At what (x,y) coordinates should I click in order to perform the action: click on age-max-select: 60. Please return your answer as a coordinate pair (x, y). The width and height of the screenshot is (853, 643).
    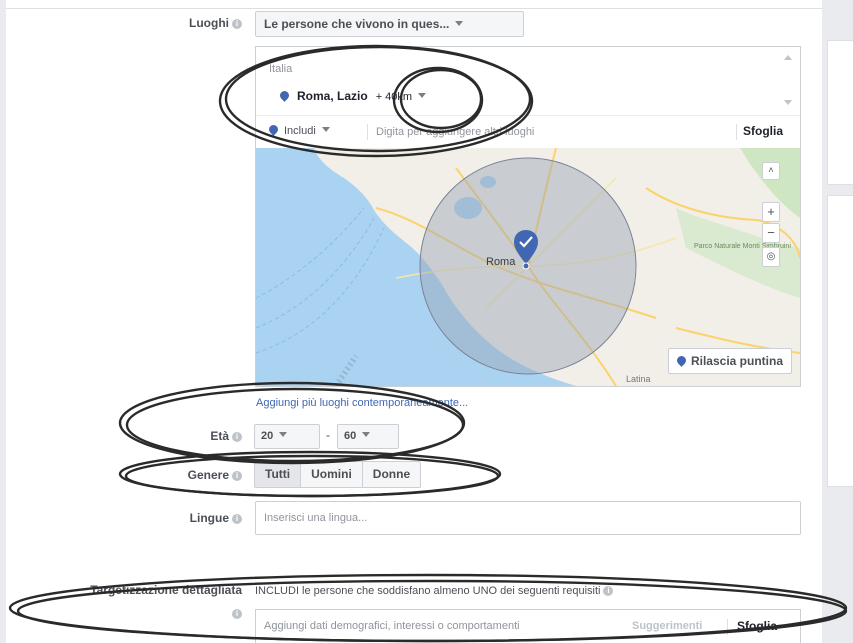
    Looking at the image, I should click on (368, 436).